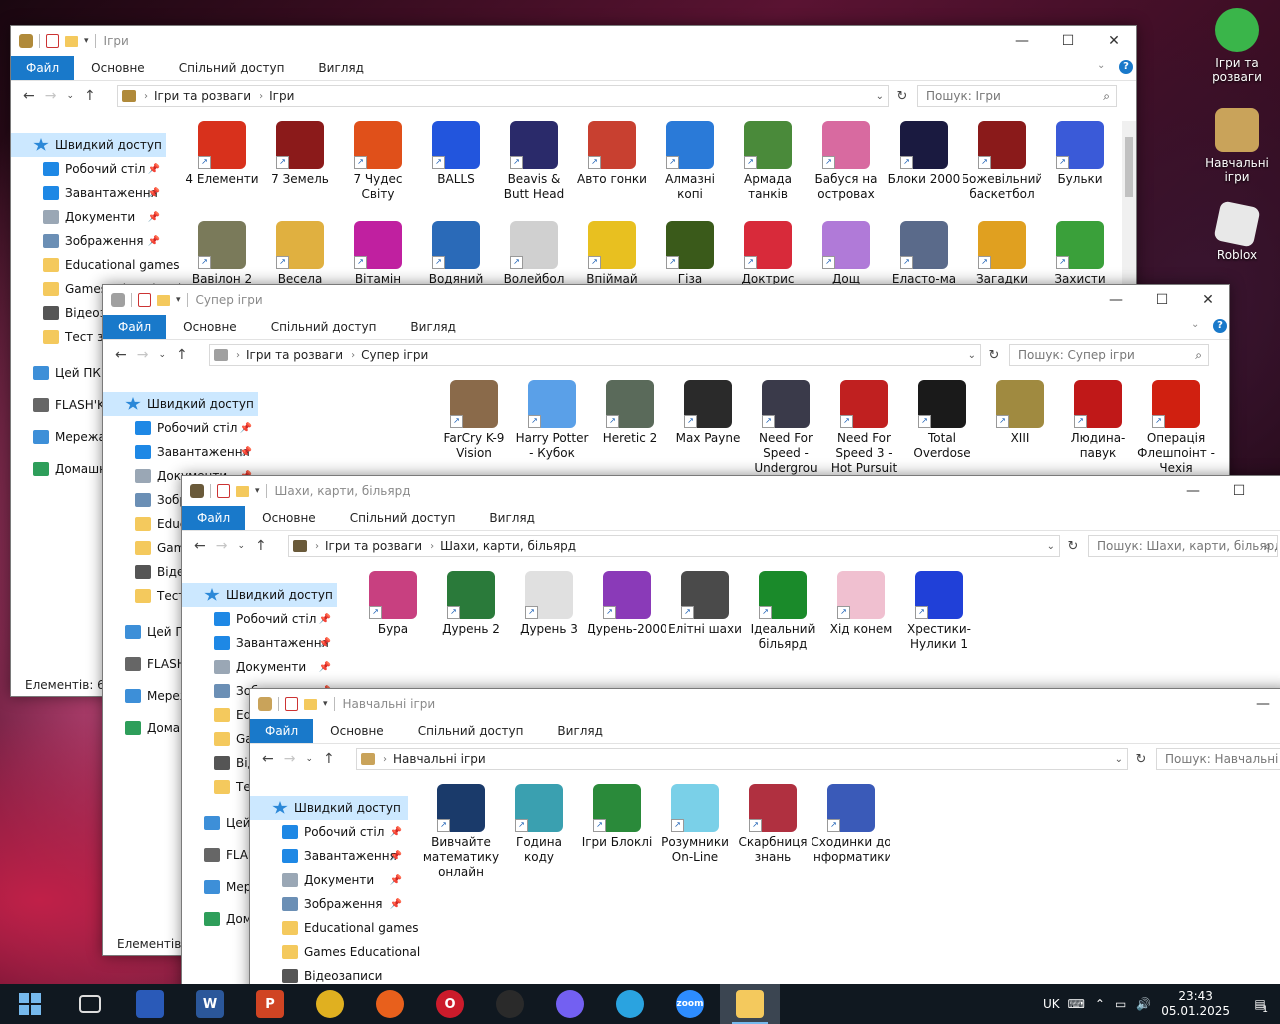  What do you see at coordinates (942, 430) in the screenshot?
I see `file-item: ↗ Total Overdose` at bounding box center [942, 430].